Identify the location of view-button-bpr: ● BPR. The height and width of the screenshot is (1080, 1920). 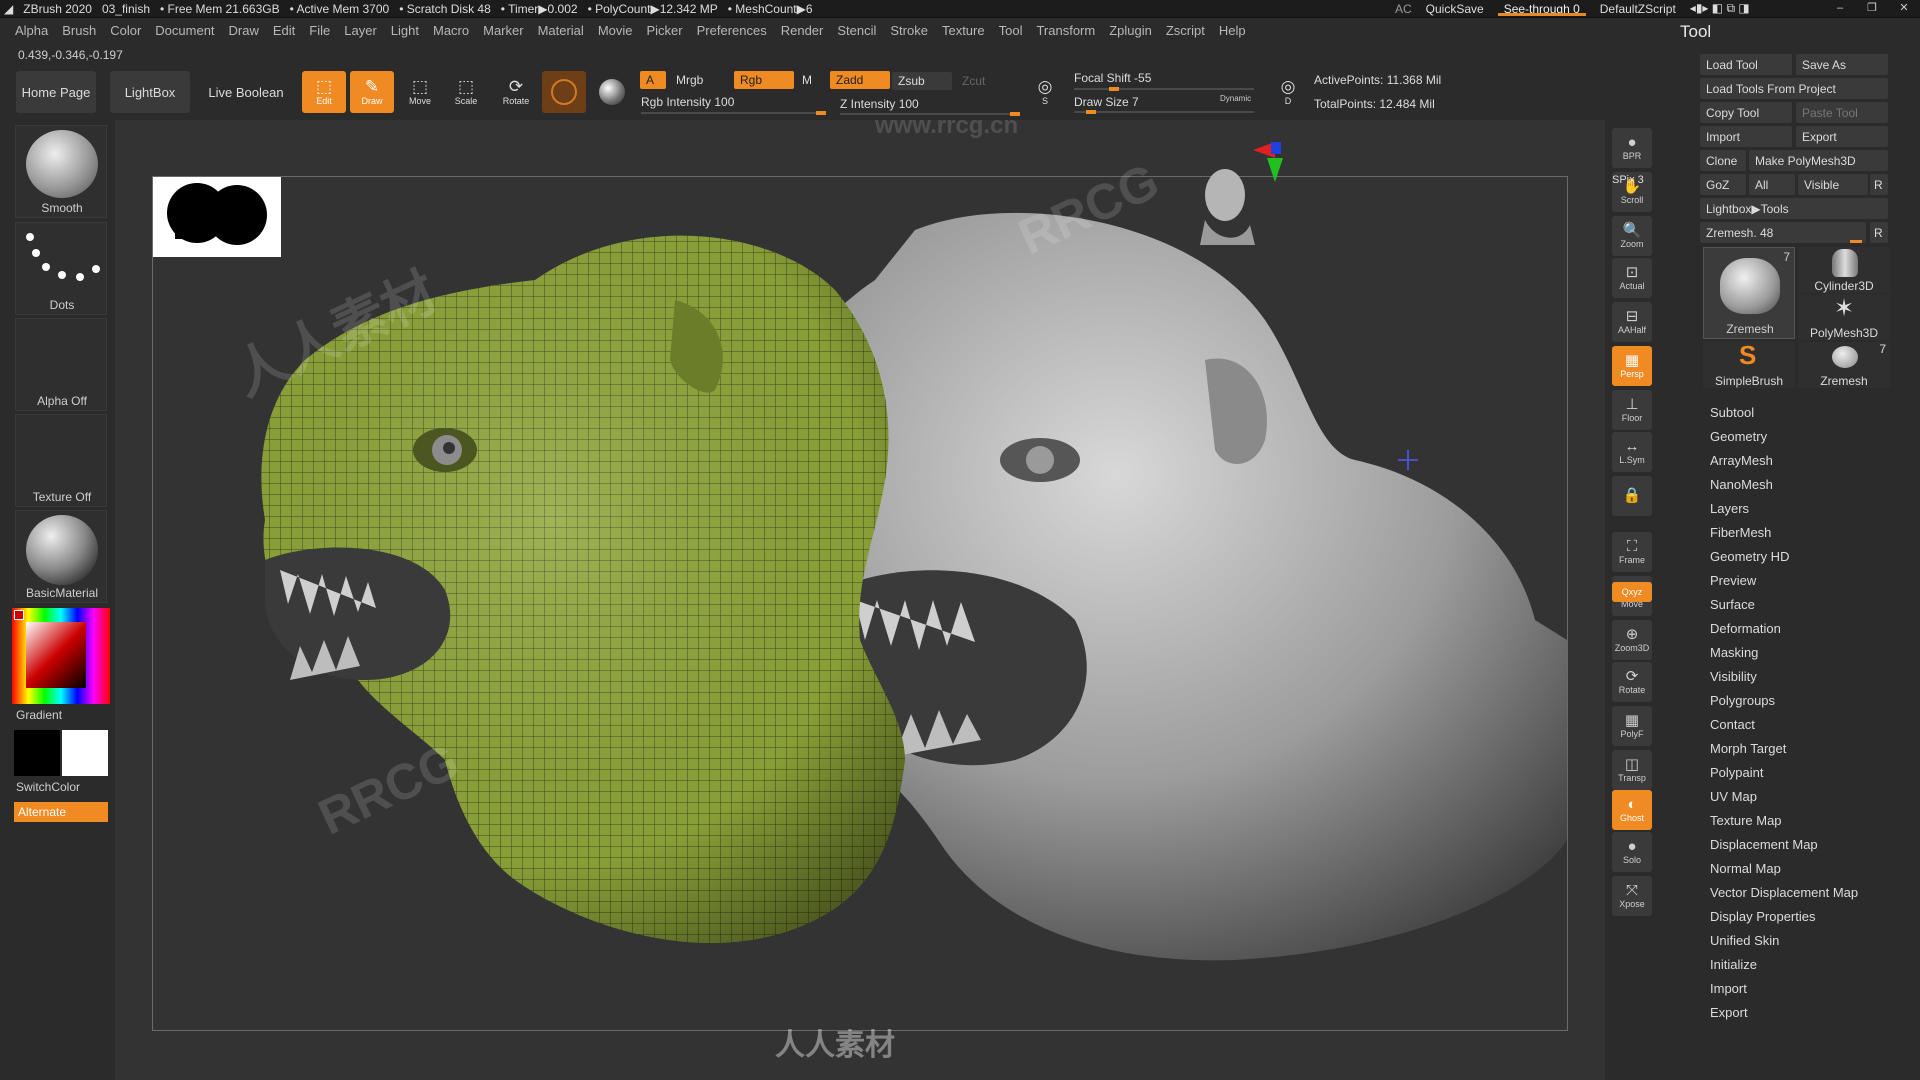
(1632, 148).